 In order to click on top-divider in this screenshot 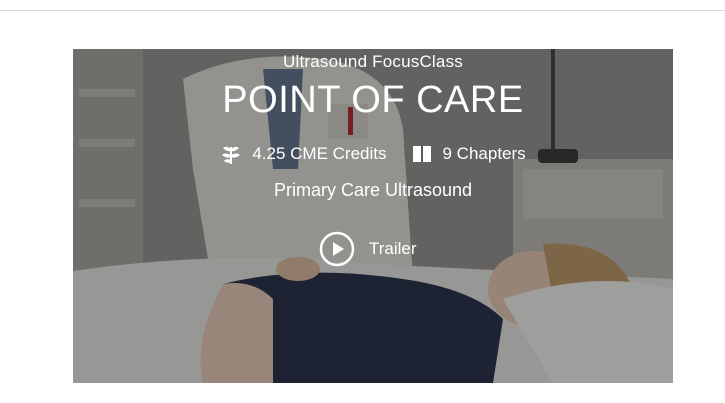, I will do `click(362, 10)`.